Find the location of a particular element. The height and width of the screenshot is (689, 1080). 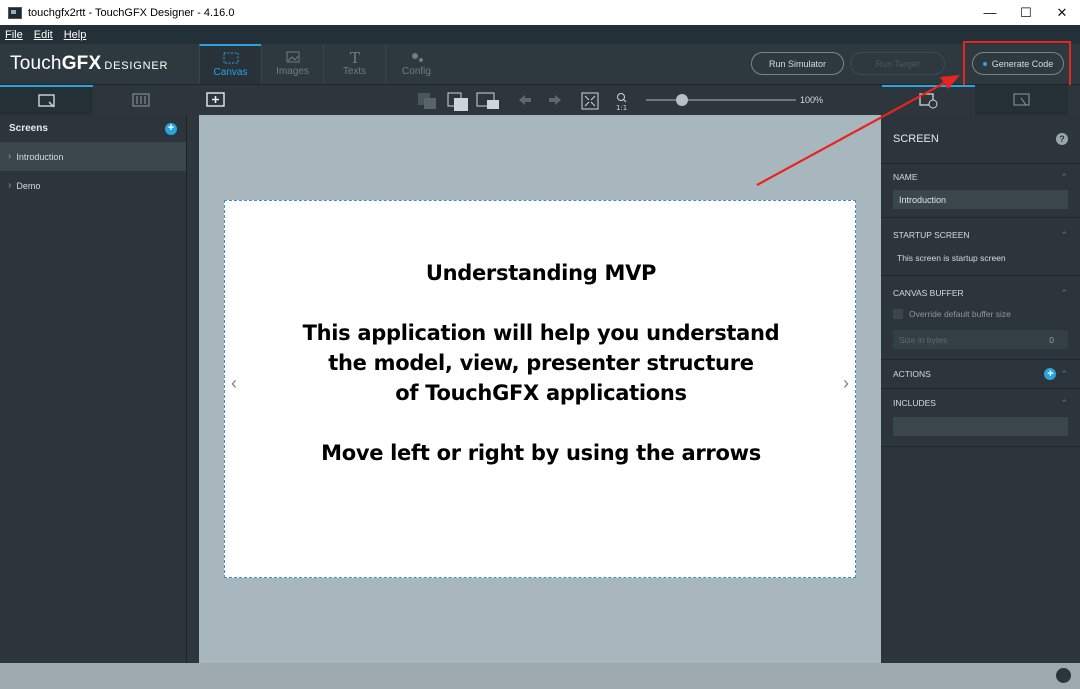

startup-screen-text: This screen is startup screen is located at coordinates (951, 258).